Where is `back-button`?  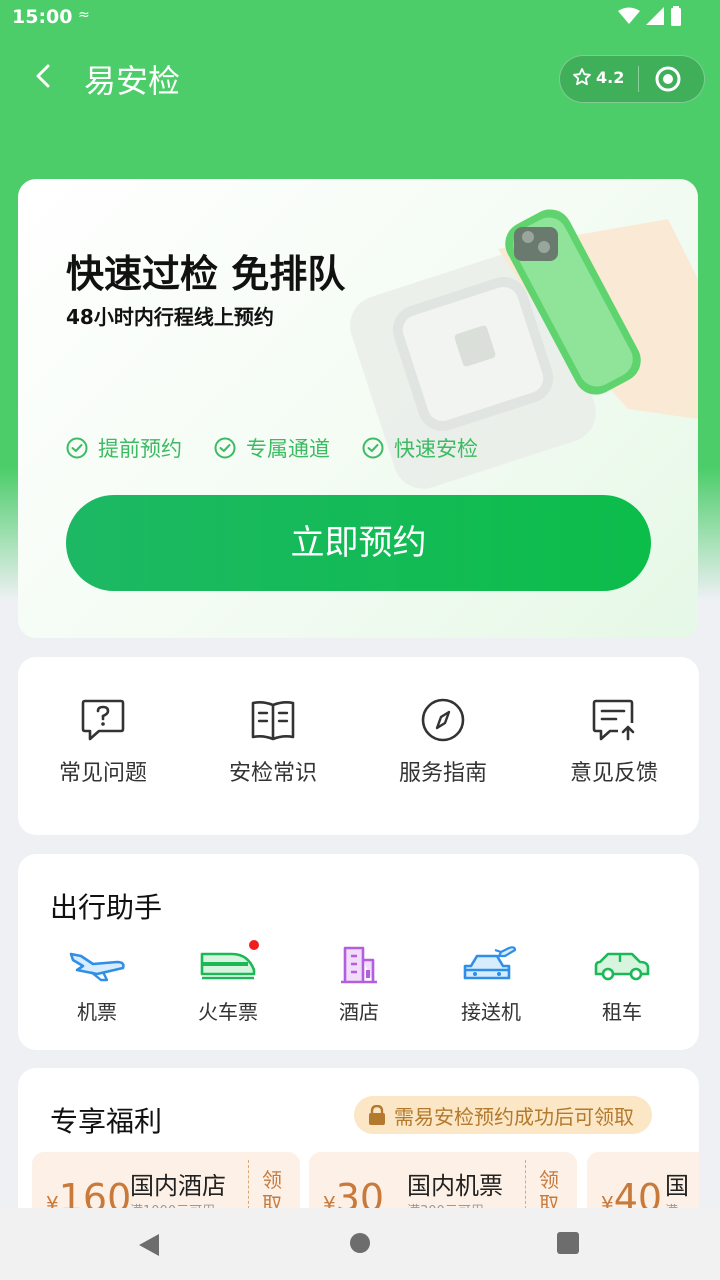
back-button is located at coordinates (43, 76).